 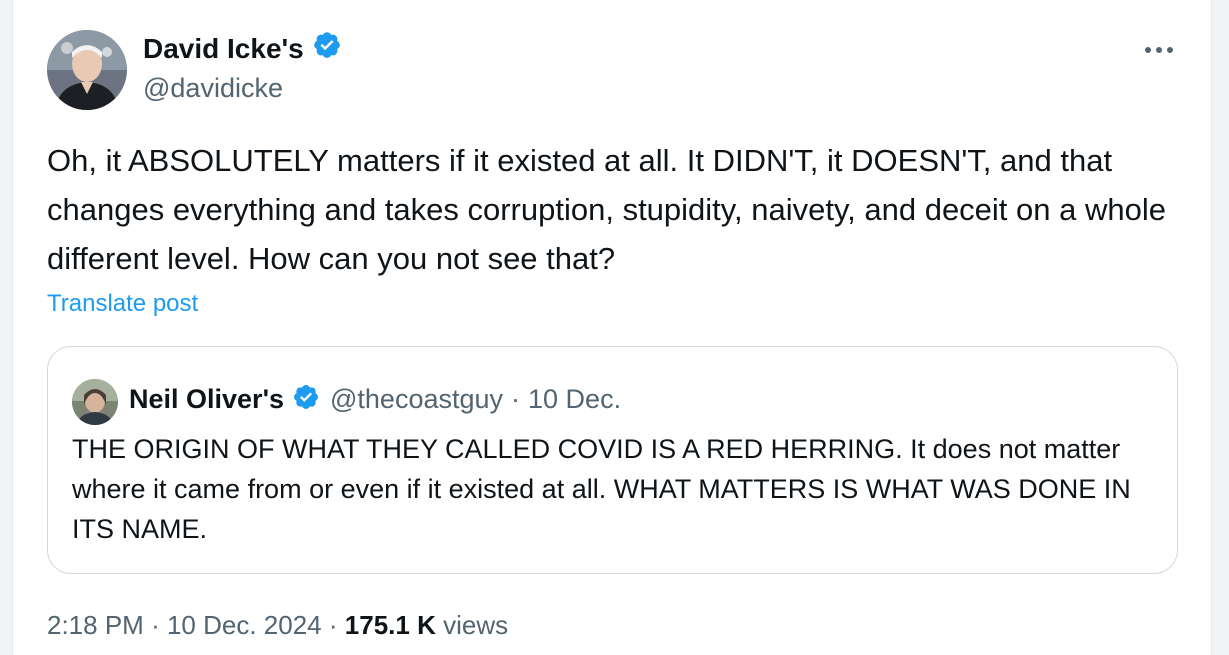 What do you see at coordinates (206, 399) in the screenshot?
I see `quoted-author-name: Neil Oliver's` at bounding box center [206, 399].